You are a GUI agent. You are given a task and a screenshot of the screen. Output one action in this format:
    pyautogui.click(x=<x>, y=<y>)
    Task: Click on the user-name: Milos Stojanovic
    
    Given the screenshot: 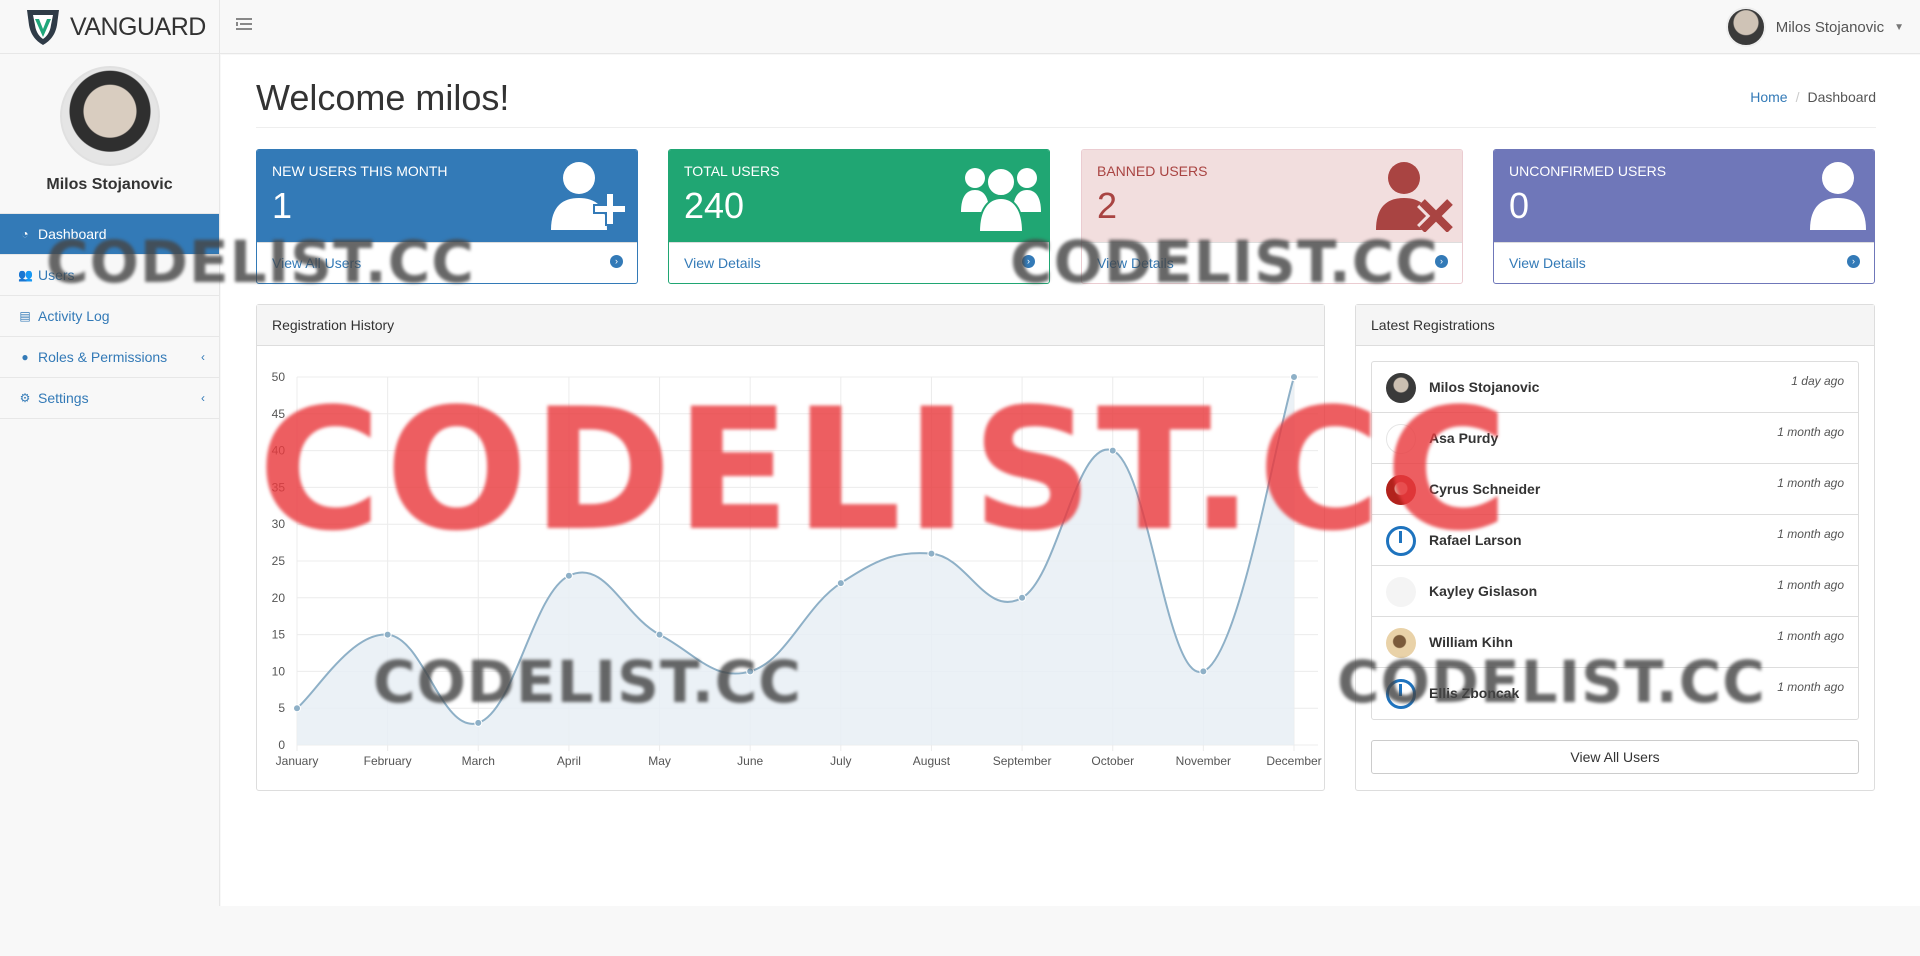 What is the action you would take?
    pyautogui.click(x=1484, y=387)
    